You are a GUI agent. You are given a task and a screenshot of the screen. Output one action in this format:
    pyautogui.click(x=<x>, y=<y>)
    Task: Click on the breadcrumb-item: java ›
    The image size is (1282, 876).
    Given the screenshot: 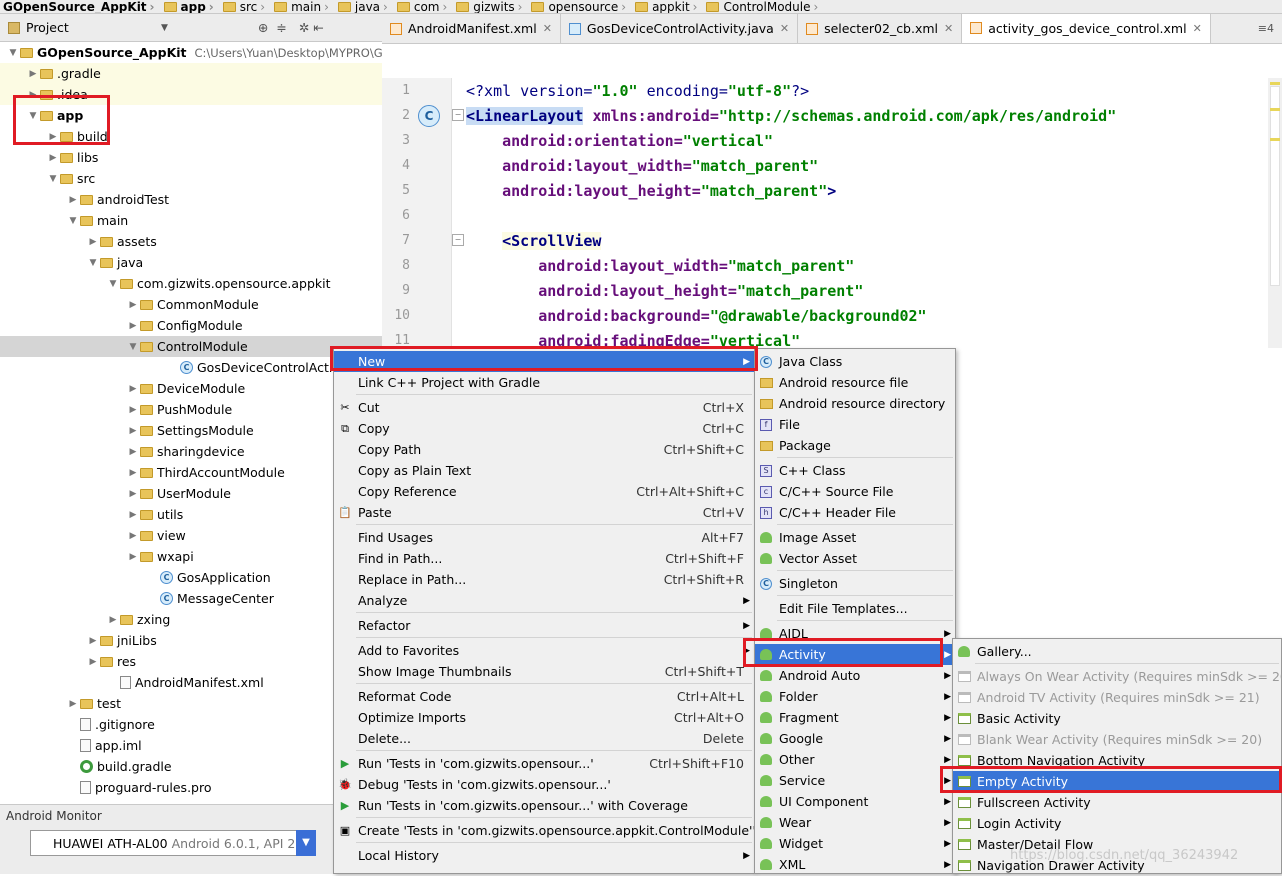 What is the action you would take?
    pyautogui.click(x=364, y=6)
    